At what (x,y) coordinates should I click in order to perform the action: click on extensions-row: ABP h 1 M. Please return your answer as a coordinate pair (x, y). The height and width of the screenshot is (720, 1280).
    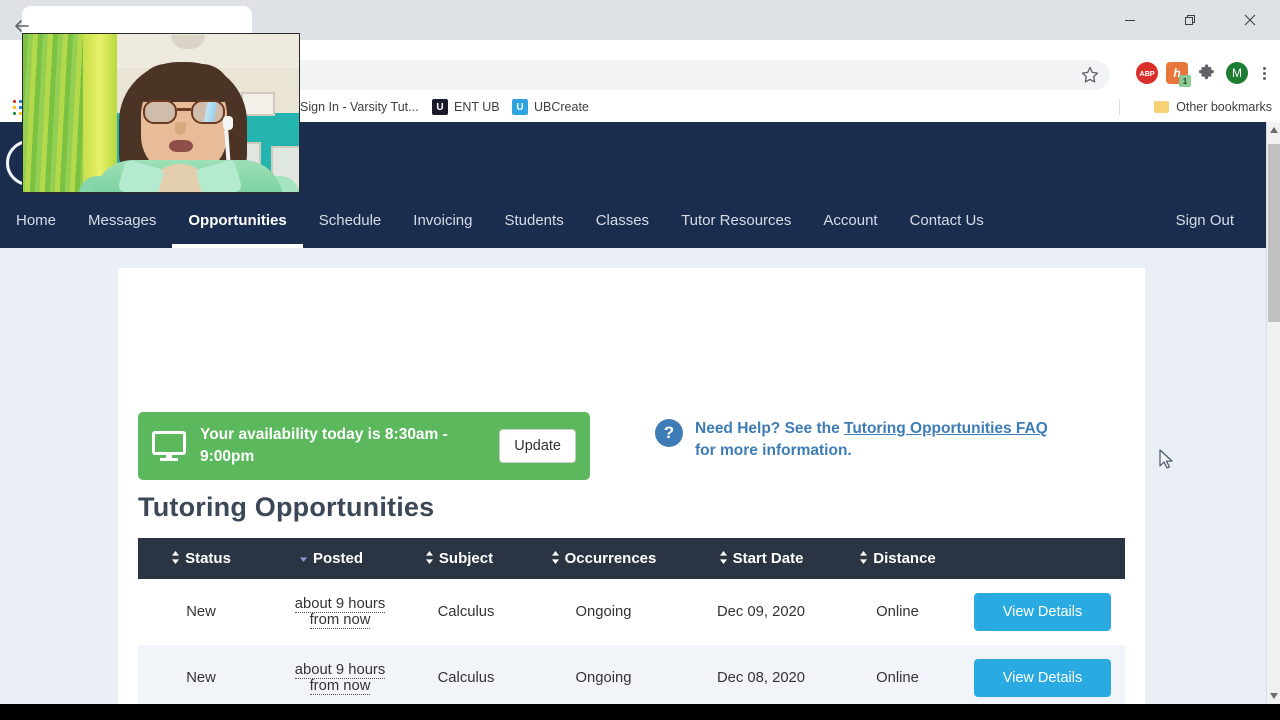
    Looking at the image, I should click on (1204, 74).